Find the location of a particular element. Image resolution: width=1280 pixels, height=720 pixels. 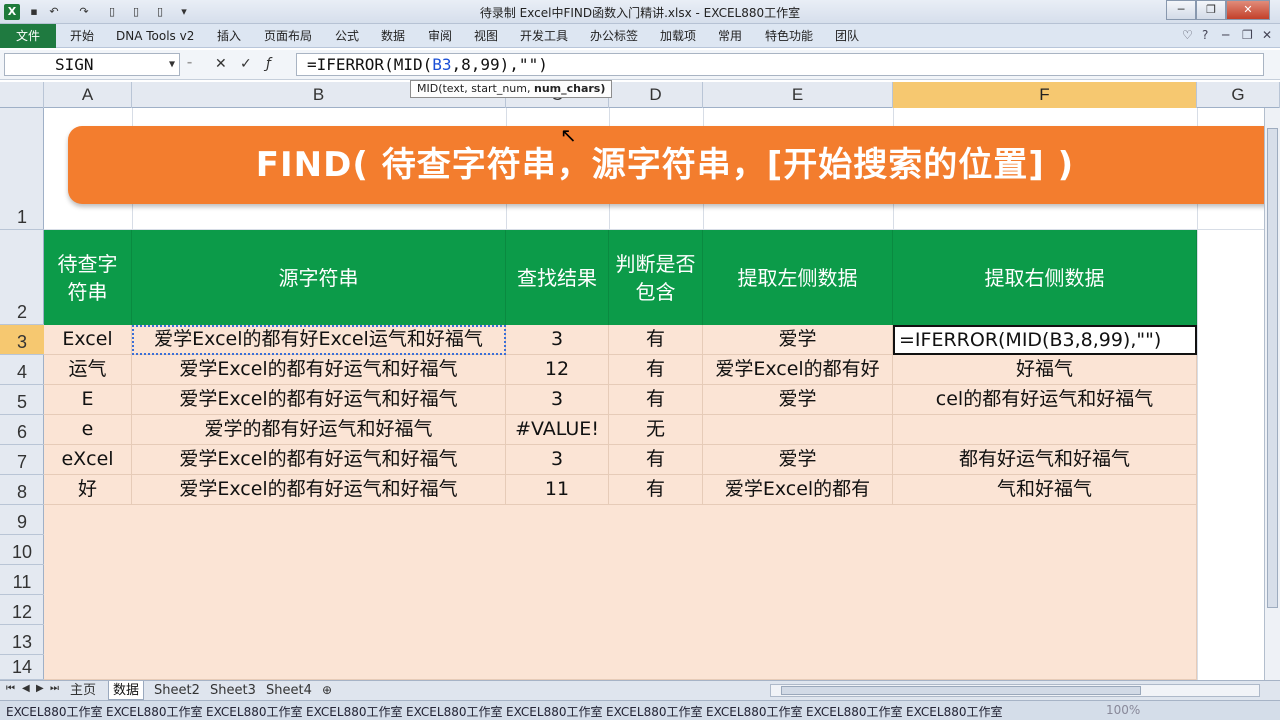

menu-item: DNA Tools v2 is located at coordinates (155, 36).